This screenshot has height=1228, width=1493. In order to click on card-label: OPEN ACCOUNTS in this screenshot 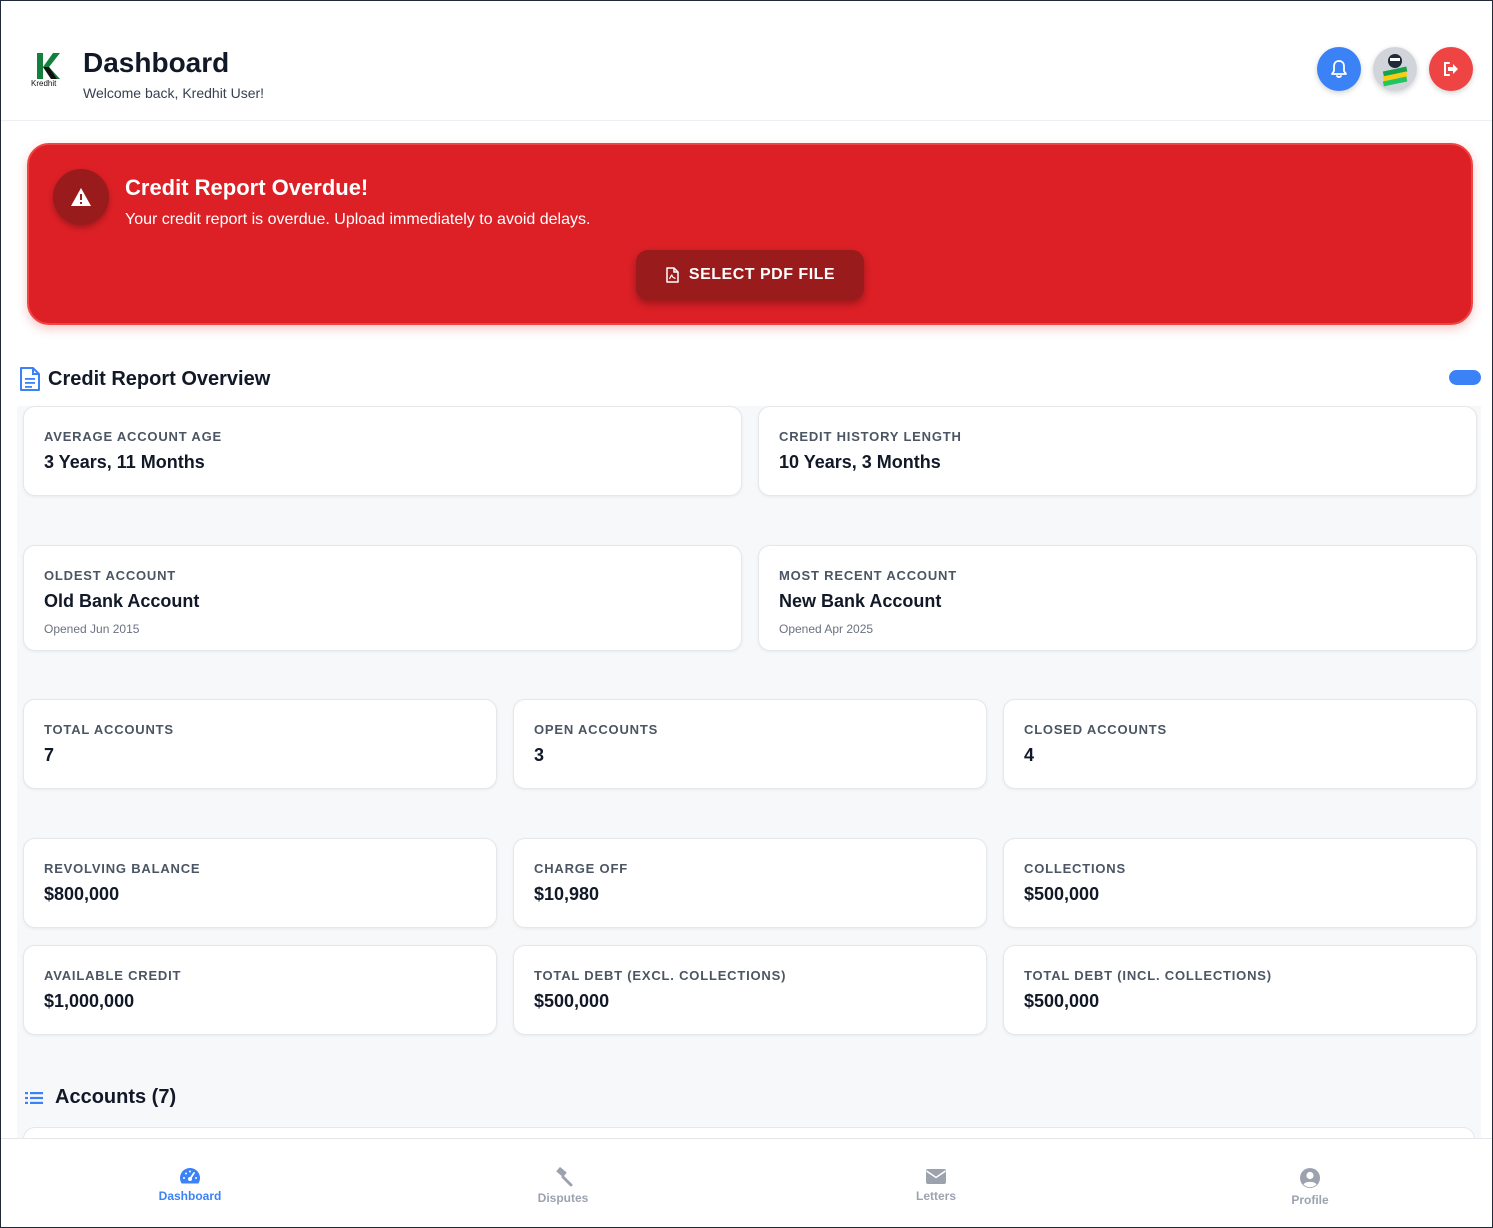, I will do `click(596, 729)`.